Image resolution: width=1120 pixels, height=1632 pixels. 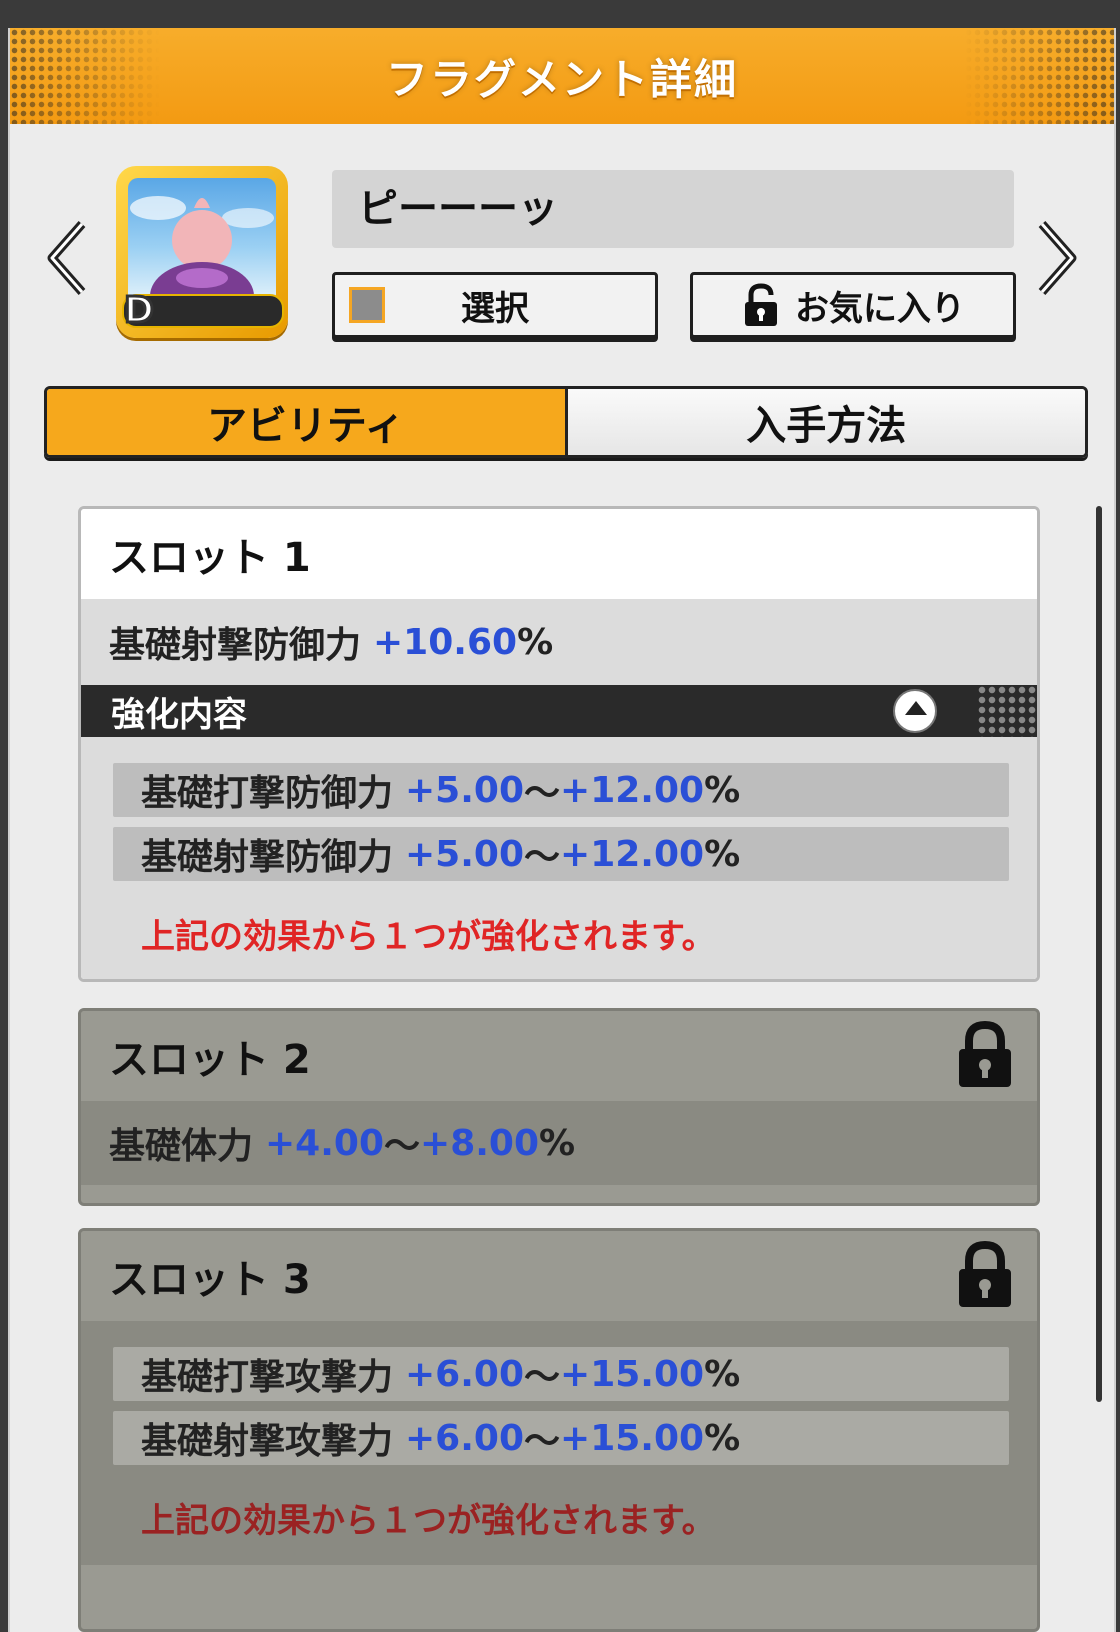 I want to click on slot-card-2: スロット 2 基礎体力 +4.00 〜 +8.00 %, so click(x=559, y=1107).